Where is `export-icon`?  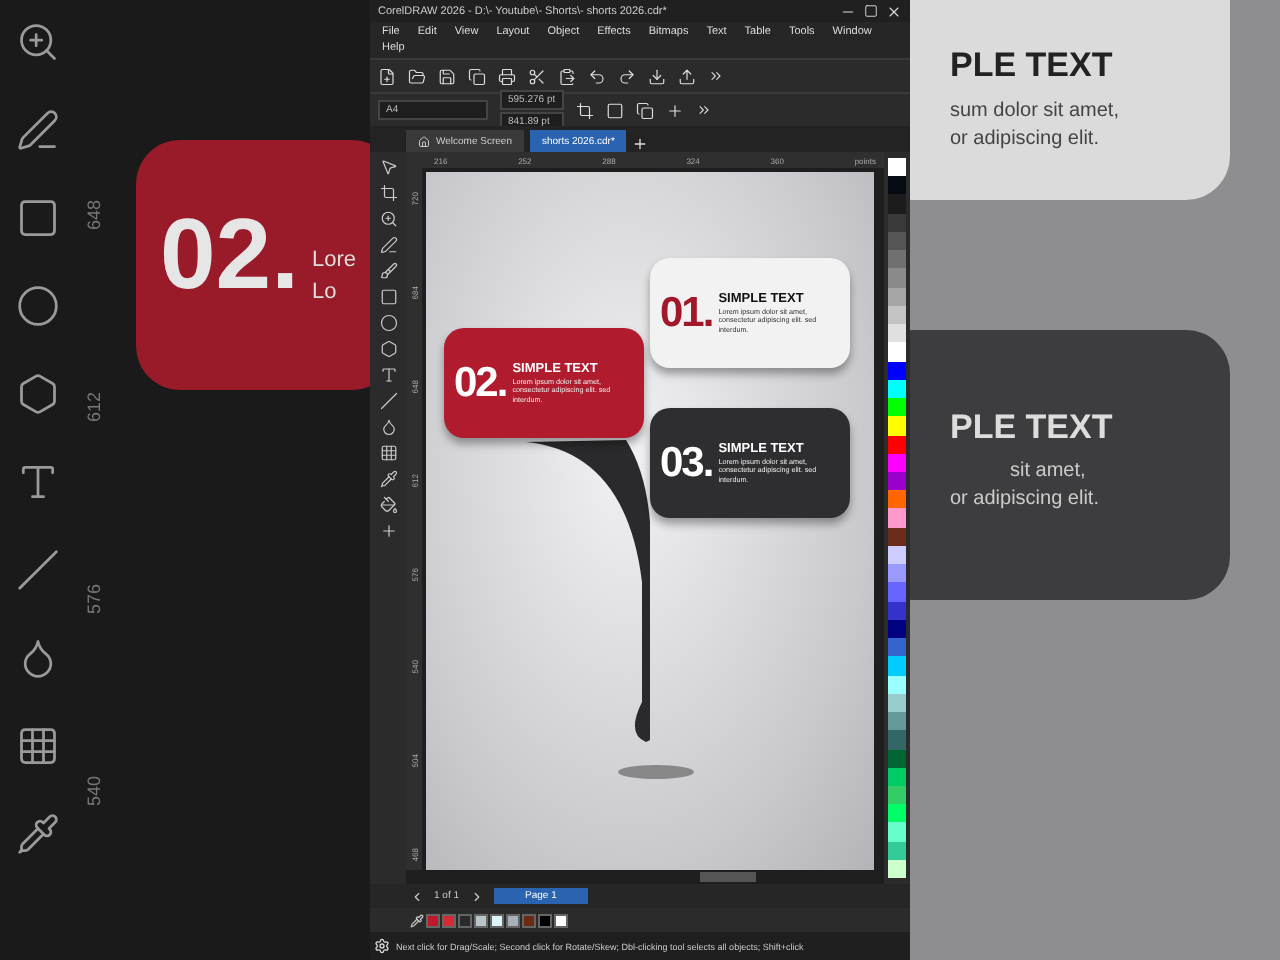
export-icon is located at coordinates (687, 76).